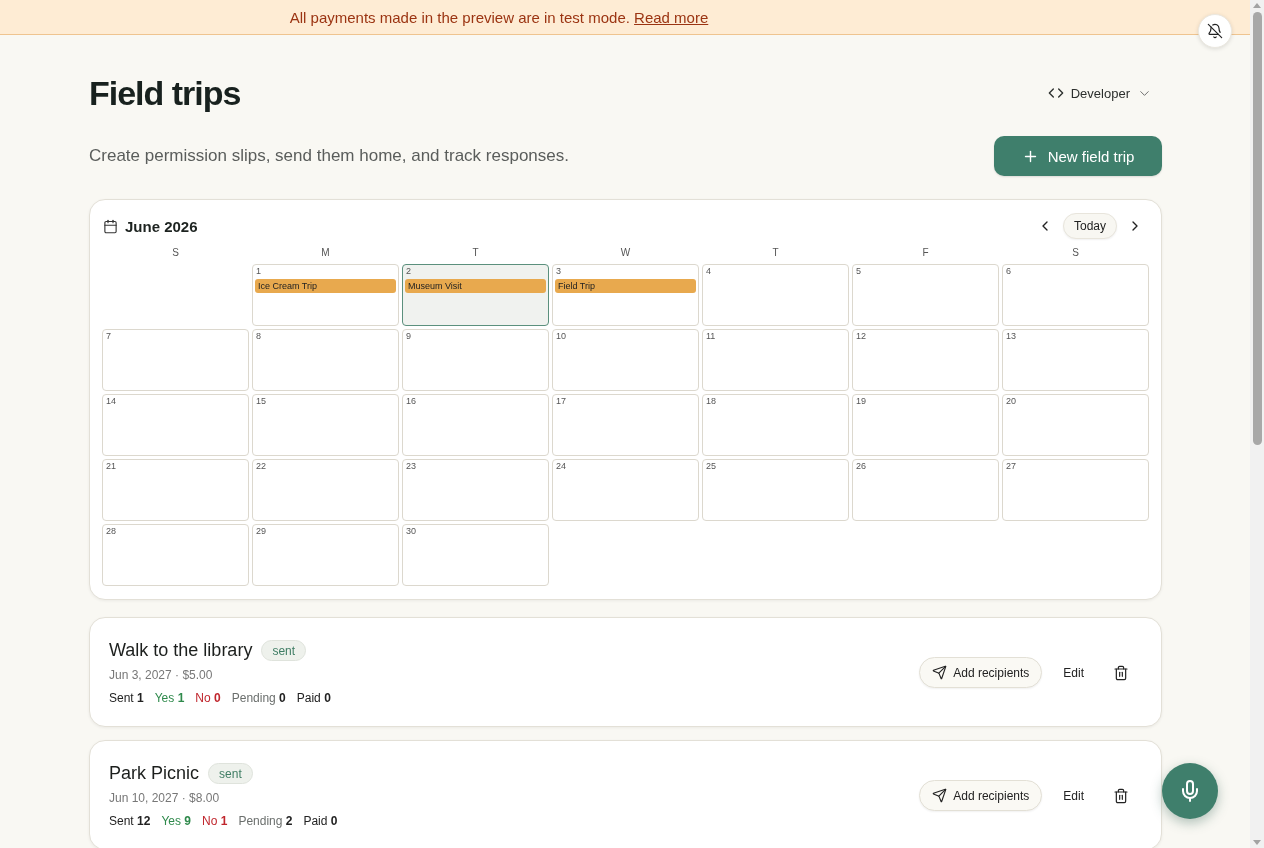 The image size is (1264, 848). Describe the element at coordinates (560, 336) in the screenshot. I see `day-number: 10` at that location.